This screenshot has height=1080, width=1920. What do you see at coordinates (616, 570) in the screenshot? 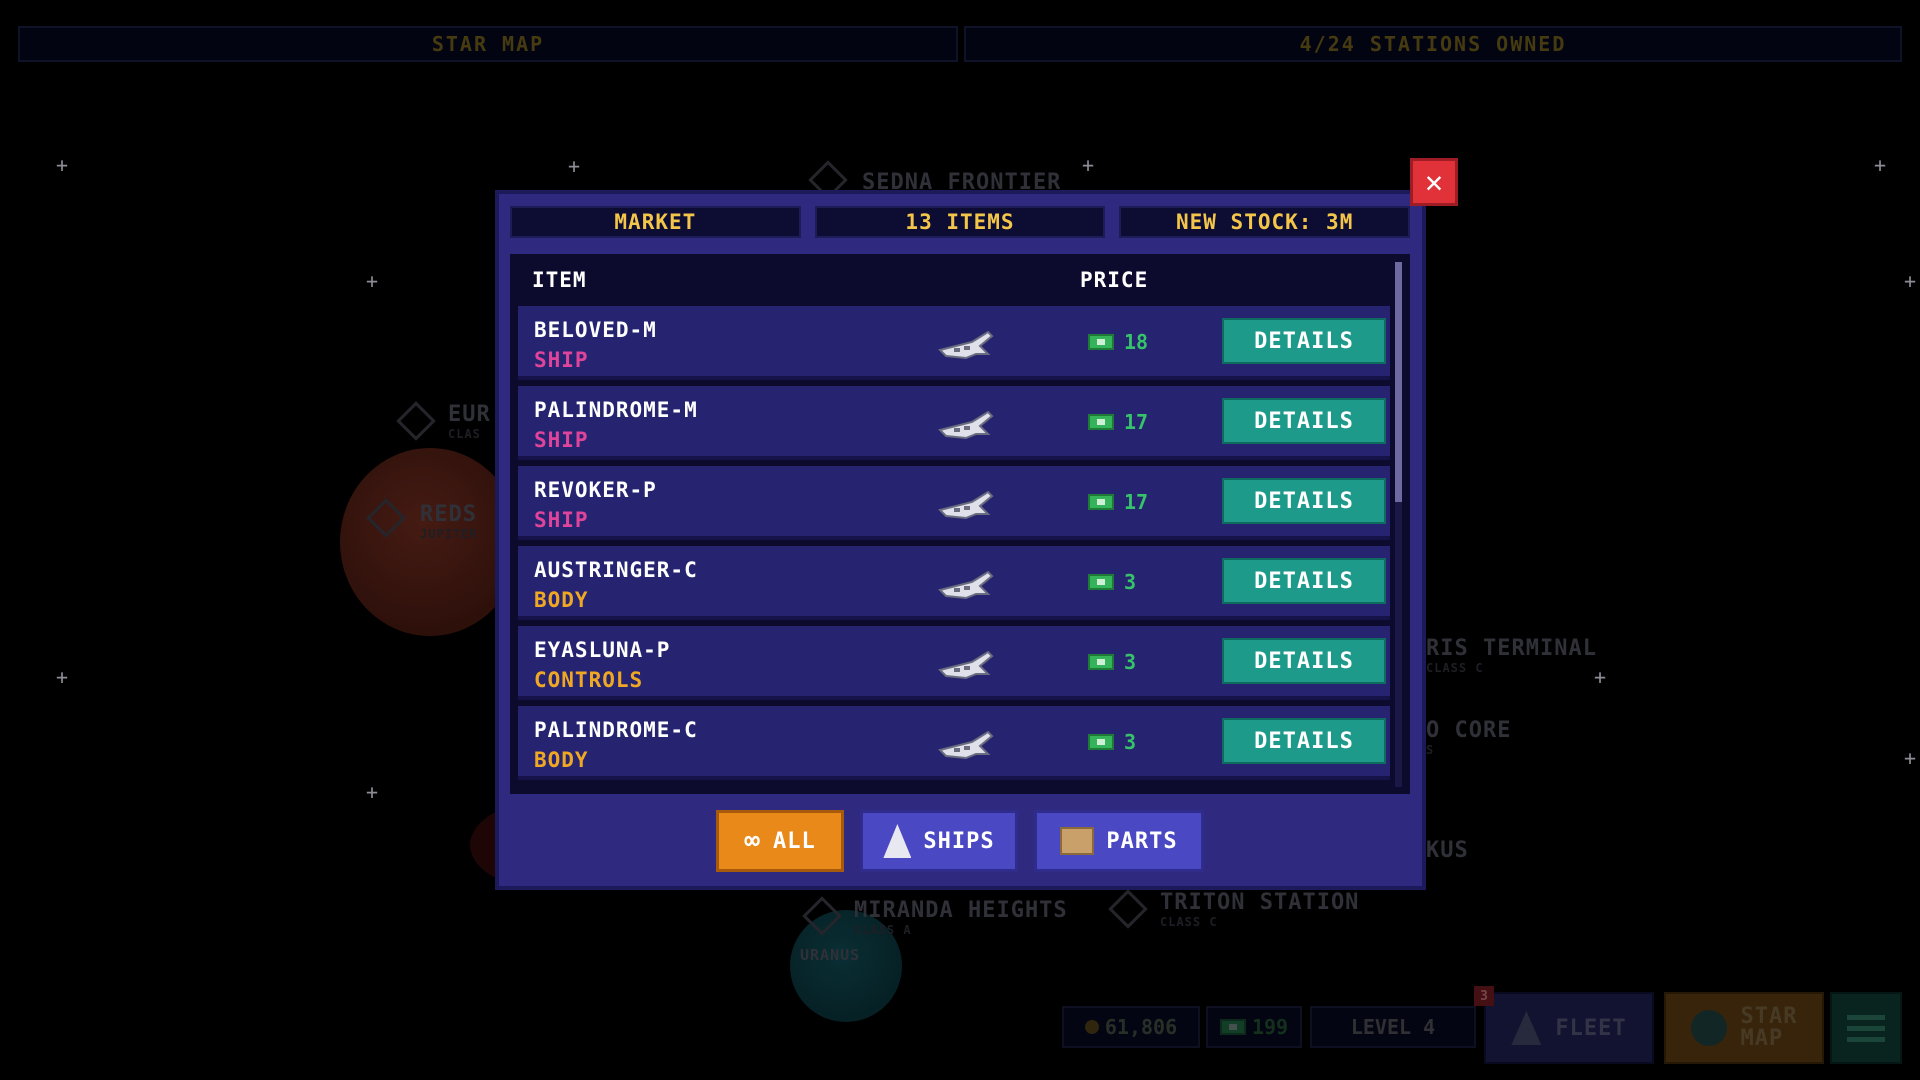
I see `item-name: AUSTRINGER-C` at bounding box center [616, 570].